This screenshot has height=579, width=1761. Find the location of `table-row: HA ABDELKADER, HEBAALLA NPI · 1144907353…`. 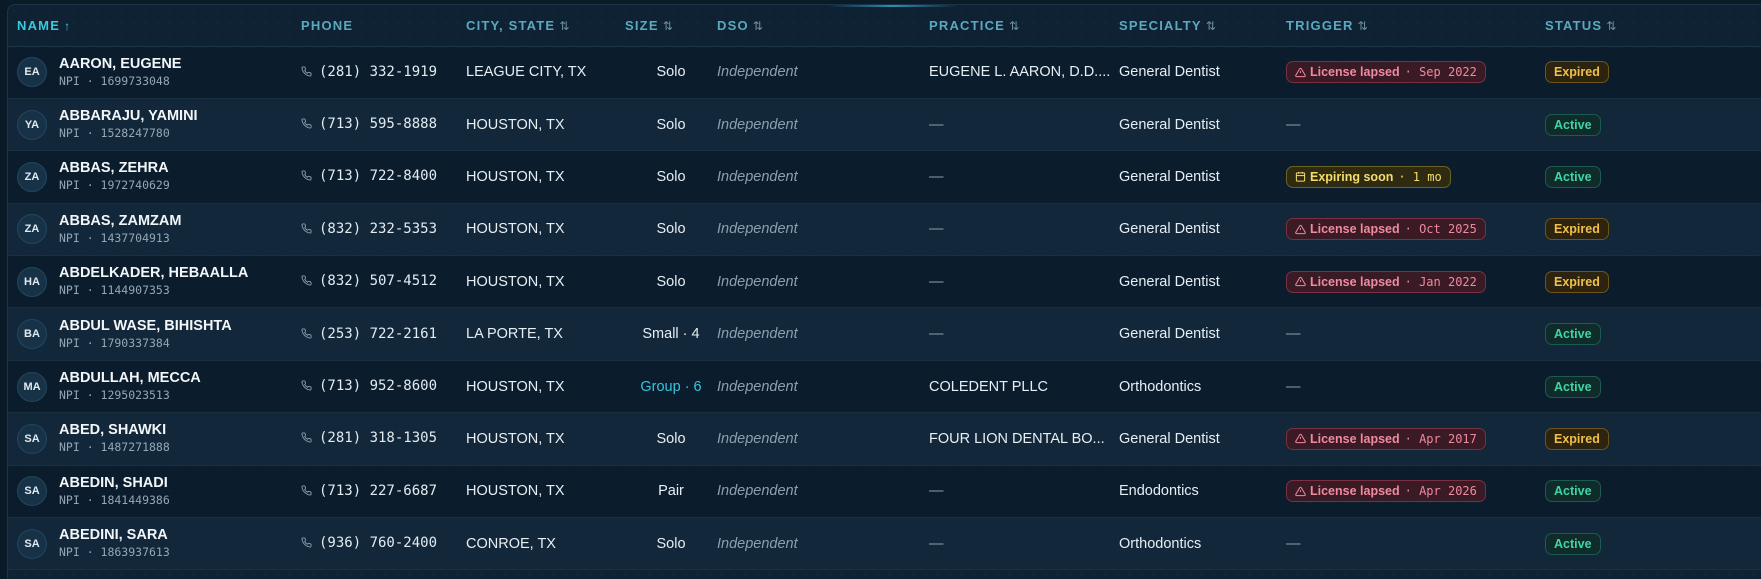

table-row: HA ABDELKADER, HEBAALLA NPI · 1144907353… is located at coordinates (884, 281).